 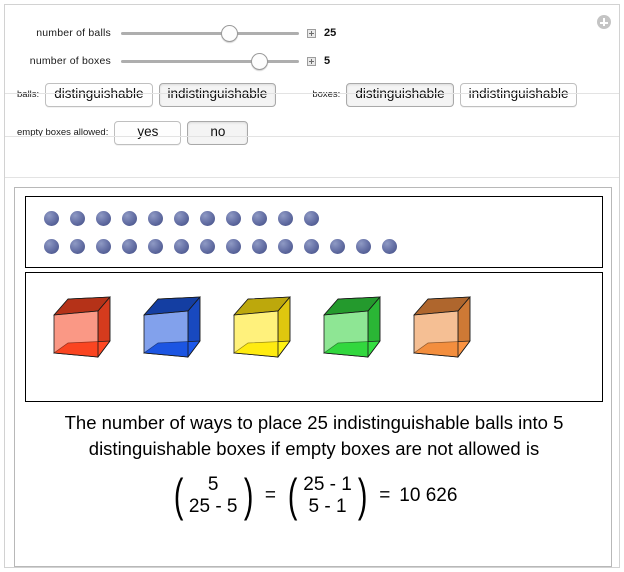 I want to click on empty-boxes-yes-button: yes, so click(x=148, y=132).